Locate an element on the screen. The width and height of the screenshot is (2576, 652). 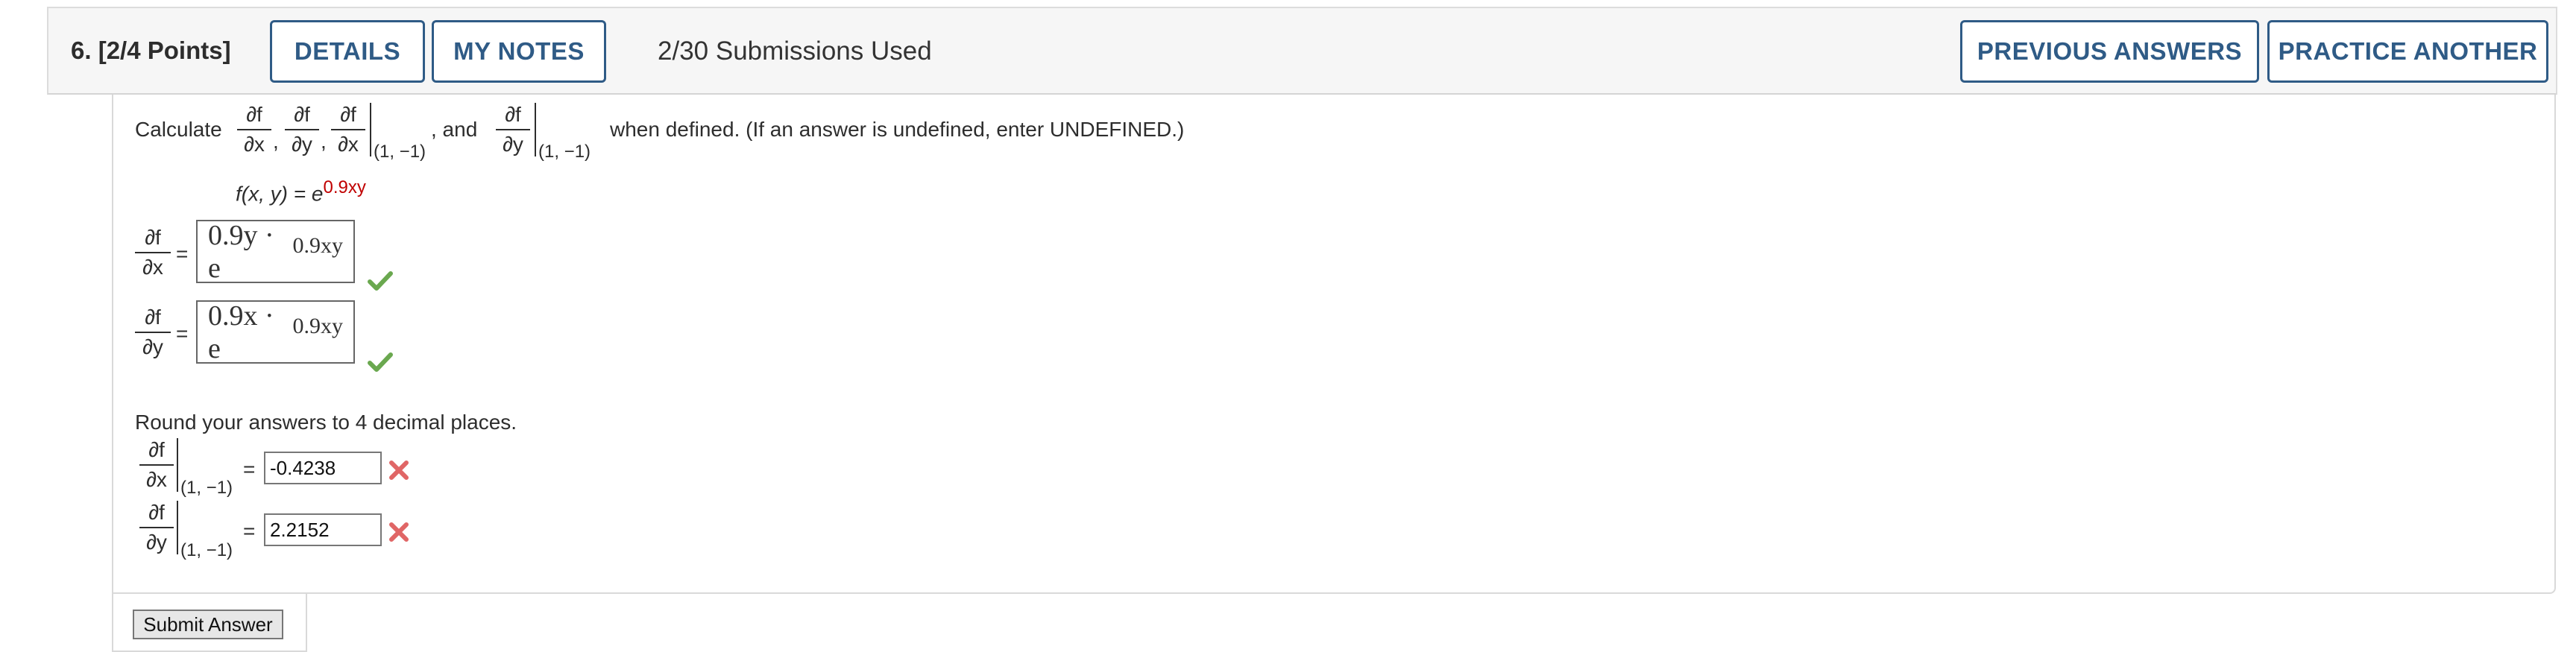
fy-answer-exponent: 0.9xy is located at coordinates (318, 325).